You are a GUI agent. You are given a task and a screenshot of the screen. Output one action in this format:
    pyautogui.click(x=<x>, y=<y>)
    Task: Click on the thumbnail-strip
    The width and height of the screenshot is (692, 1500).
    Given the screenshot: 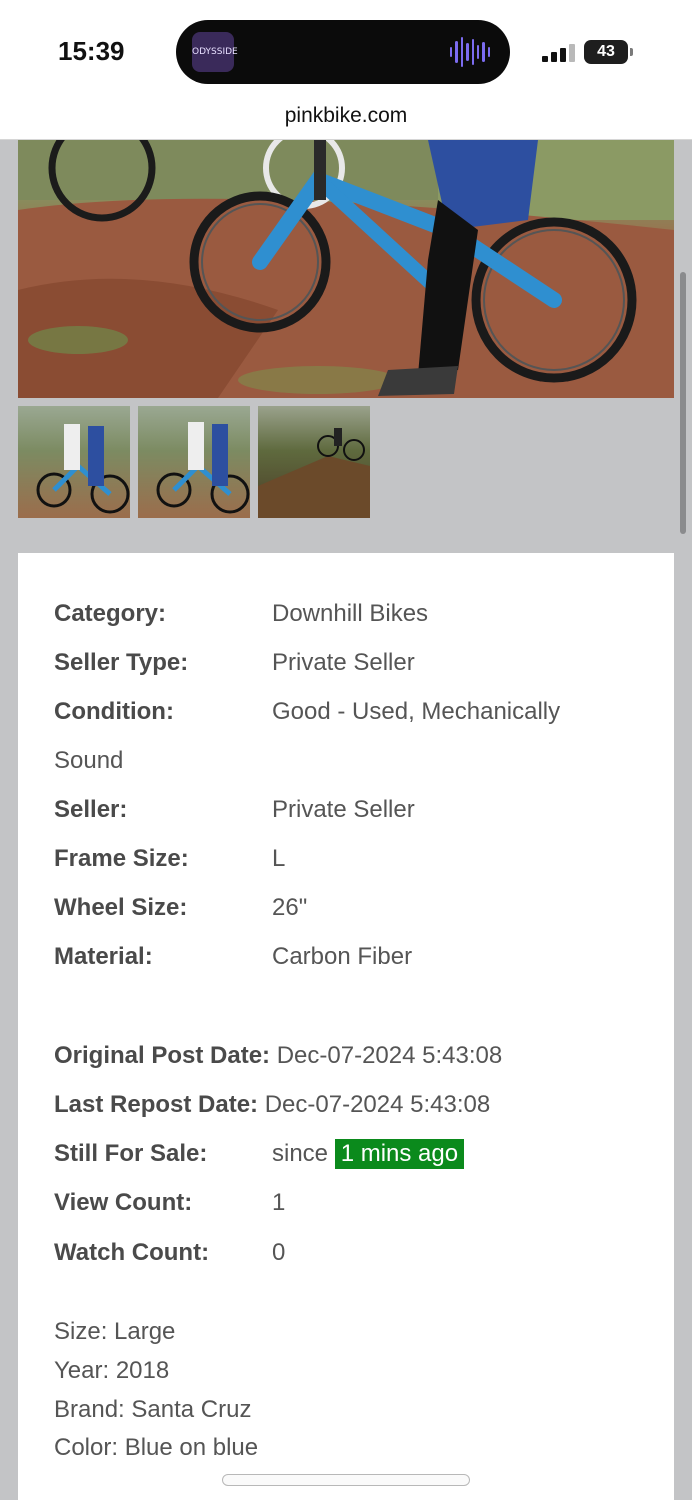 What is the action you would take?
    pyautogui.click(x=194, y=462)
    